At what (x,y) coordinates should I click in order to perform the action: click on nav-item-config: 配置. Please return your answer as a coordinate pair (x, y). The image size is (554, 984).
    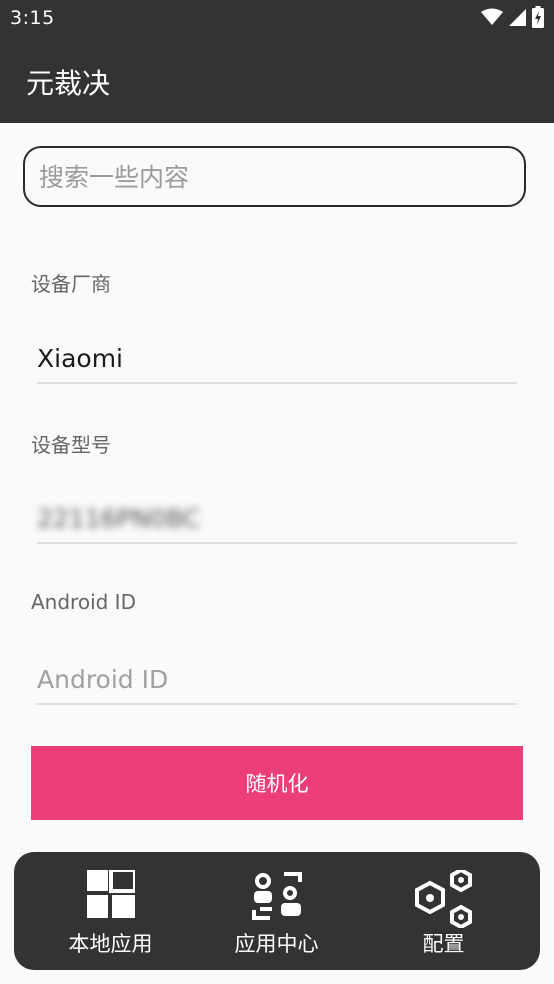
    Looking at the image, I should click on (443, 911).